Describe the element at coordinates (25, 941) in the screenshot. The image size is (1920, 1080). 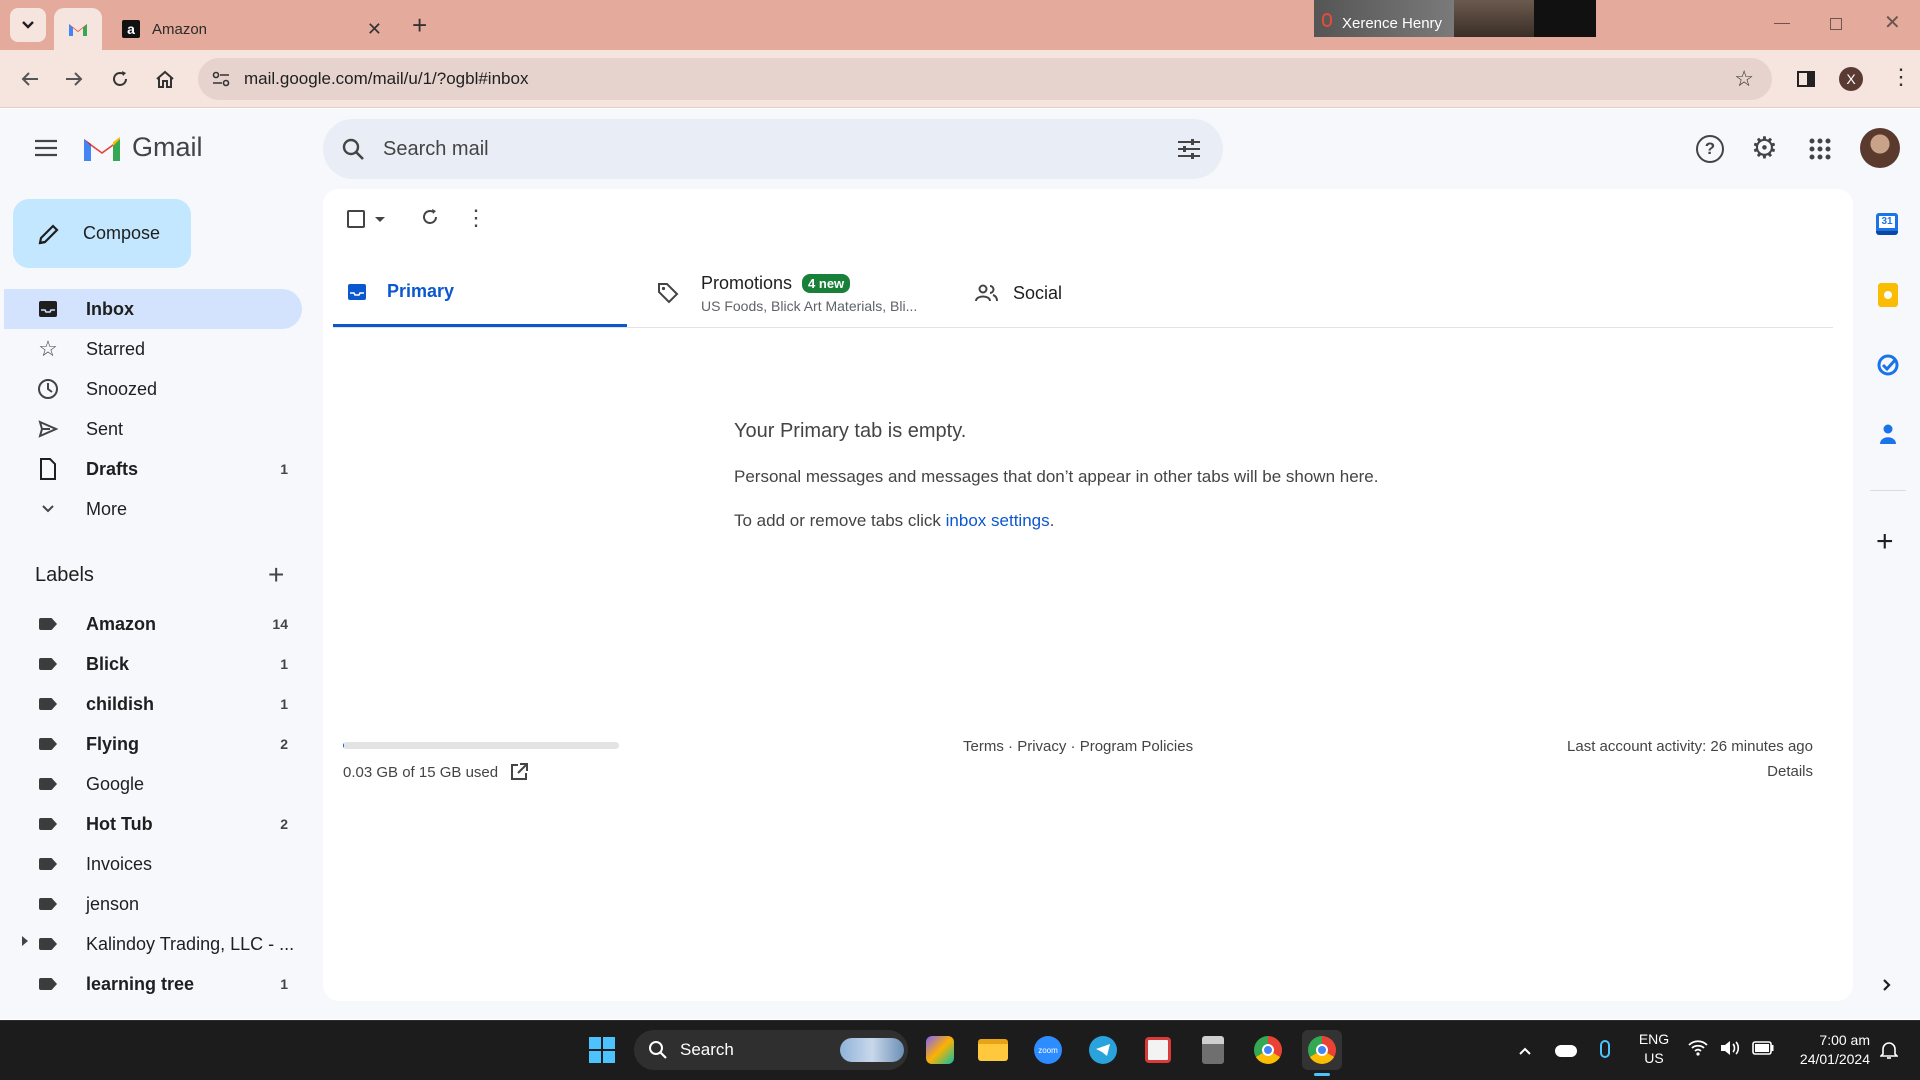
I see `expand-arrow-icon` at that location.